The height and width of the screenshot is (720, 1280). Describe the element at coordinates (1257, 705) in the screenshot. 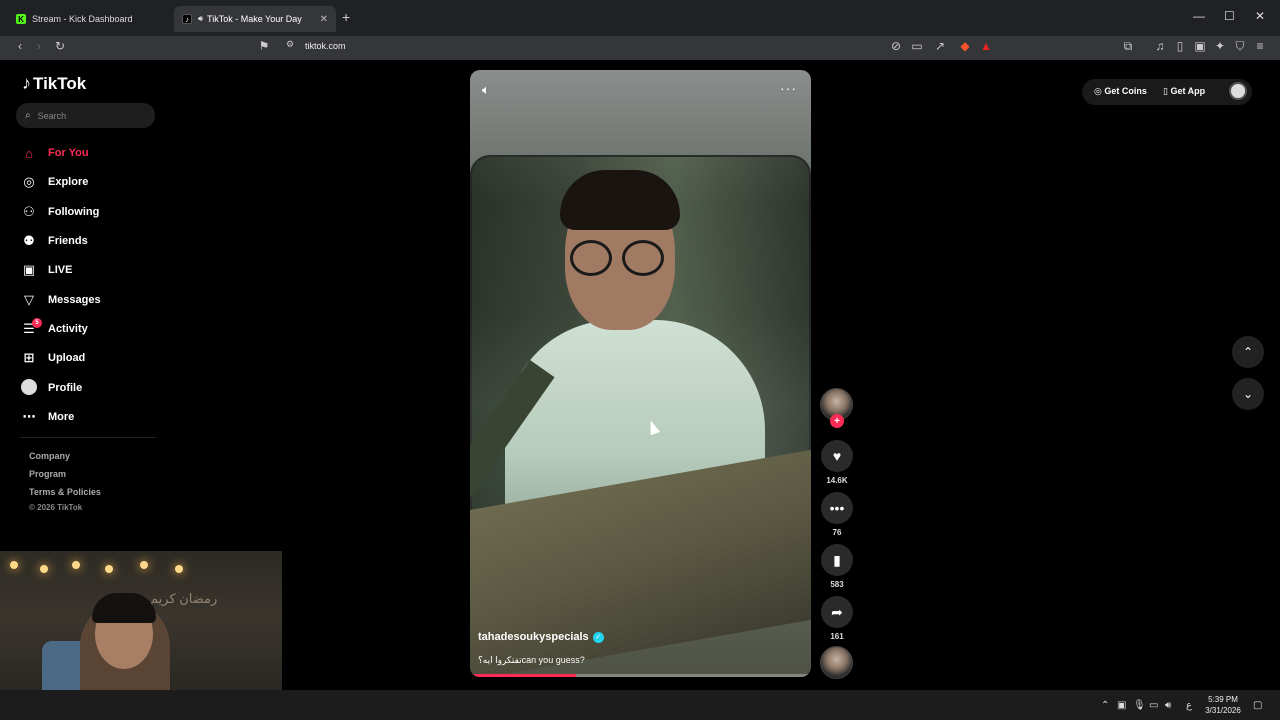

I see `notifications-icon: ▢` at that location.